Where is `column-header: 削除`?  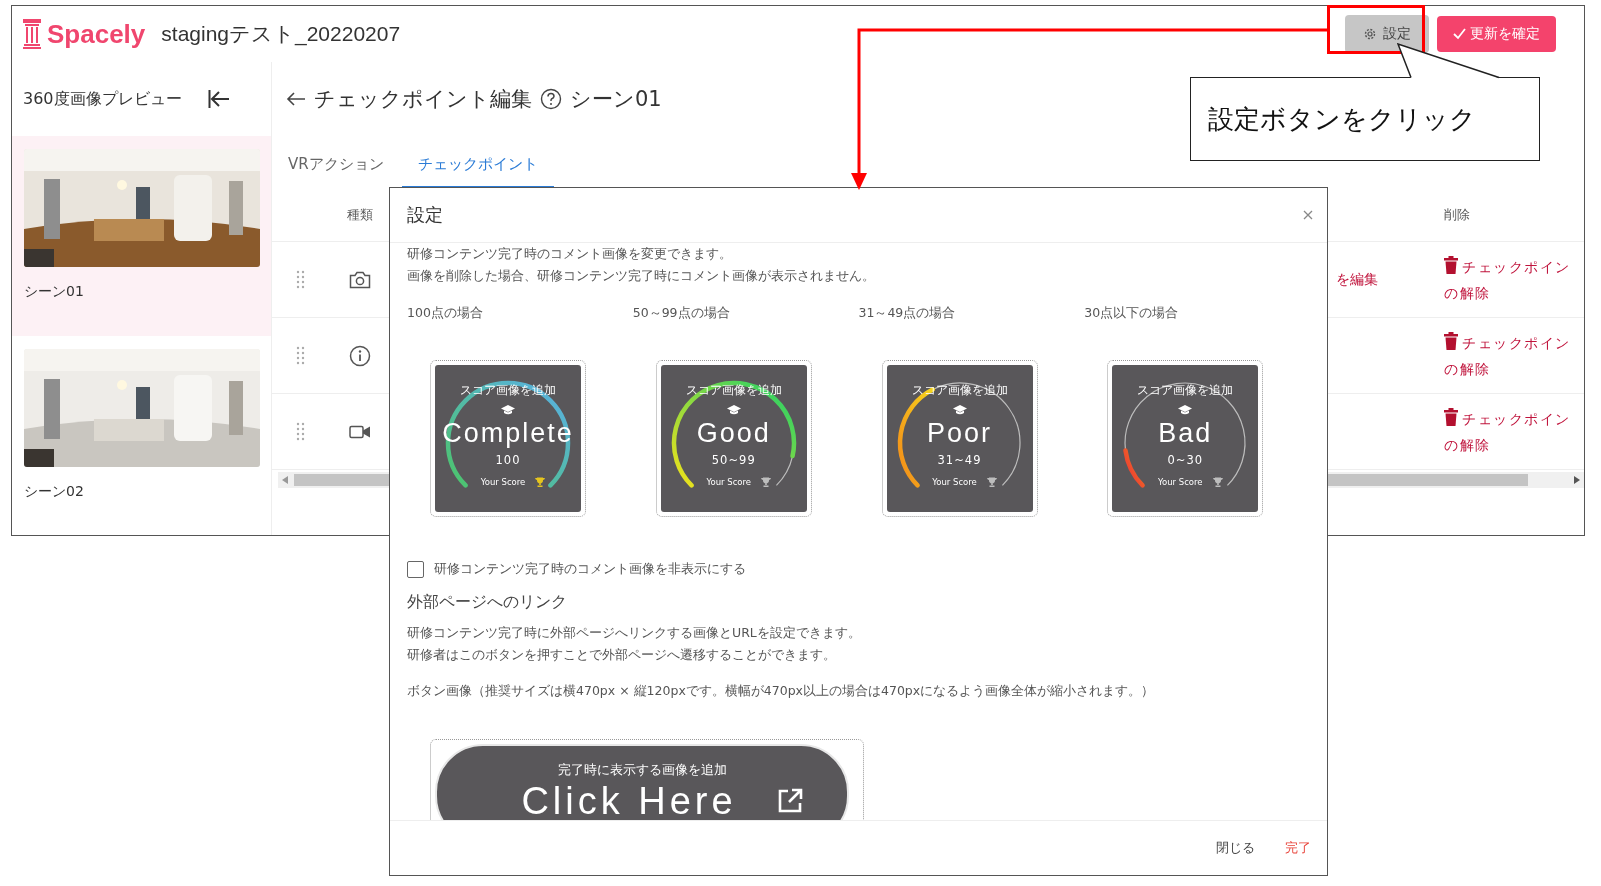
column-header: 削除 is located at coordinates (1457, 215).